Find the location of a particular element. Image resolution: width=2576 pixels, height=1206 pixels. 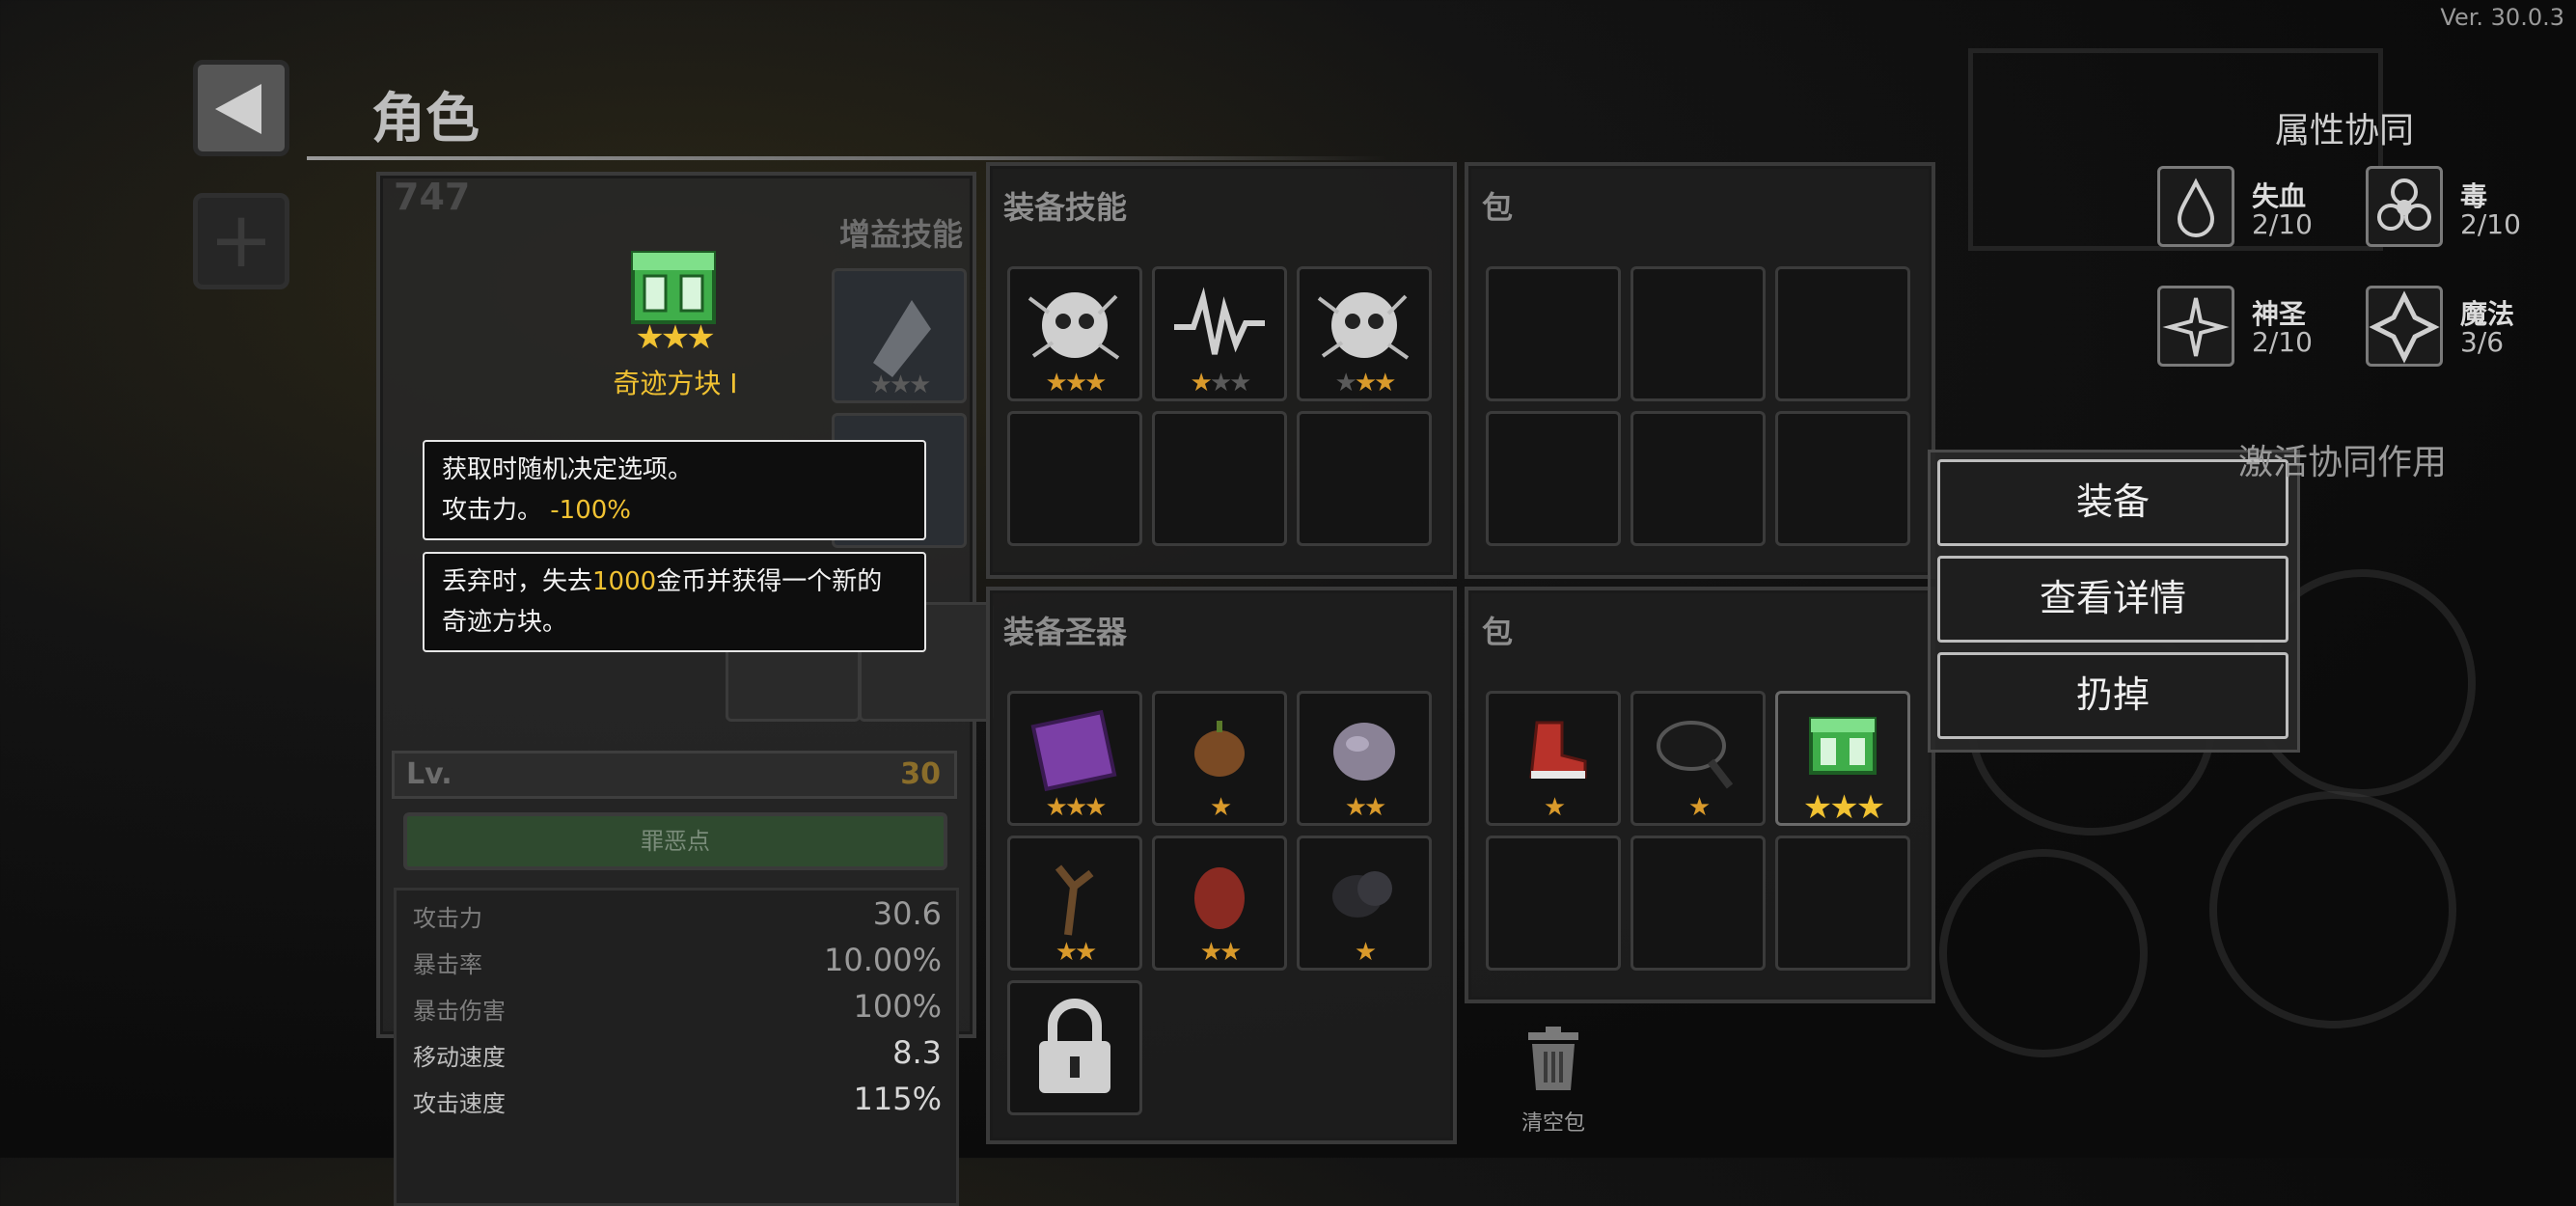

sin-points-bar: 罪恶点 is located at coordinates (675, 841).